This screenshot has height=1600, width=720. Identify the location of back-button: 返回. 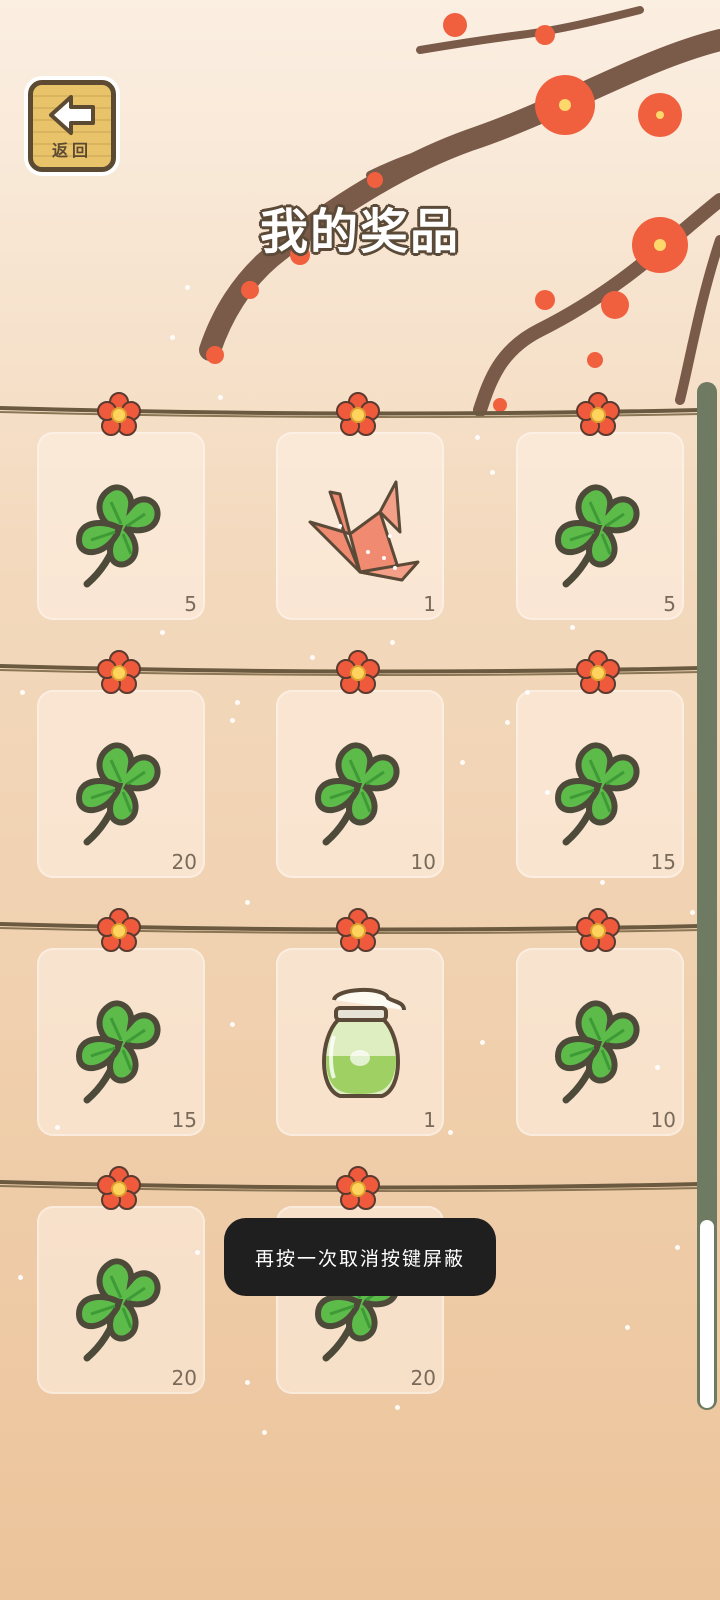
(72, 126).